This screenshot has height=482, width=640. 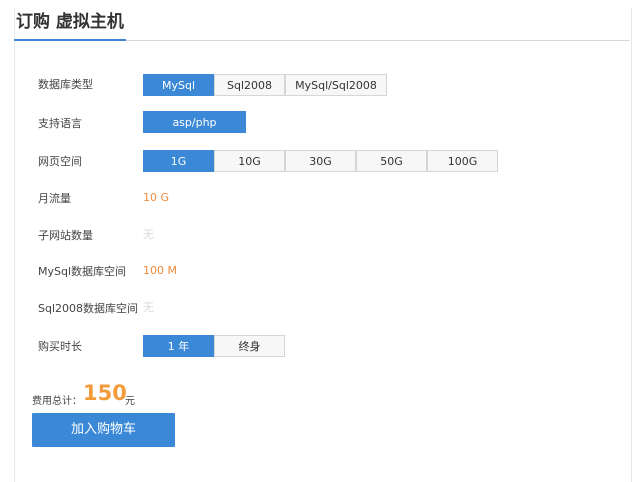 I want to click on web-space-option-1g: 1G, so click(x=178, y=161).